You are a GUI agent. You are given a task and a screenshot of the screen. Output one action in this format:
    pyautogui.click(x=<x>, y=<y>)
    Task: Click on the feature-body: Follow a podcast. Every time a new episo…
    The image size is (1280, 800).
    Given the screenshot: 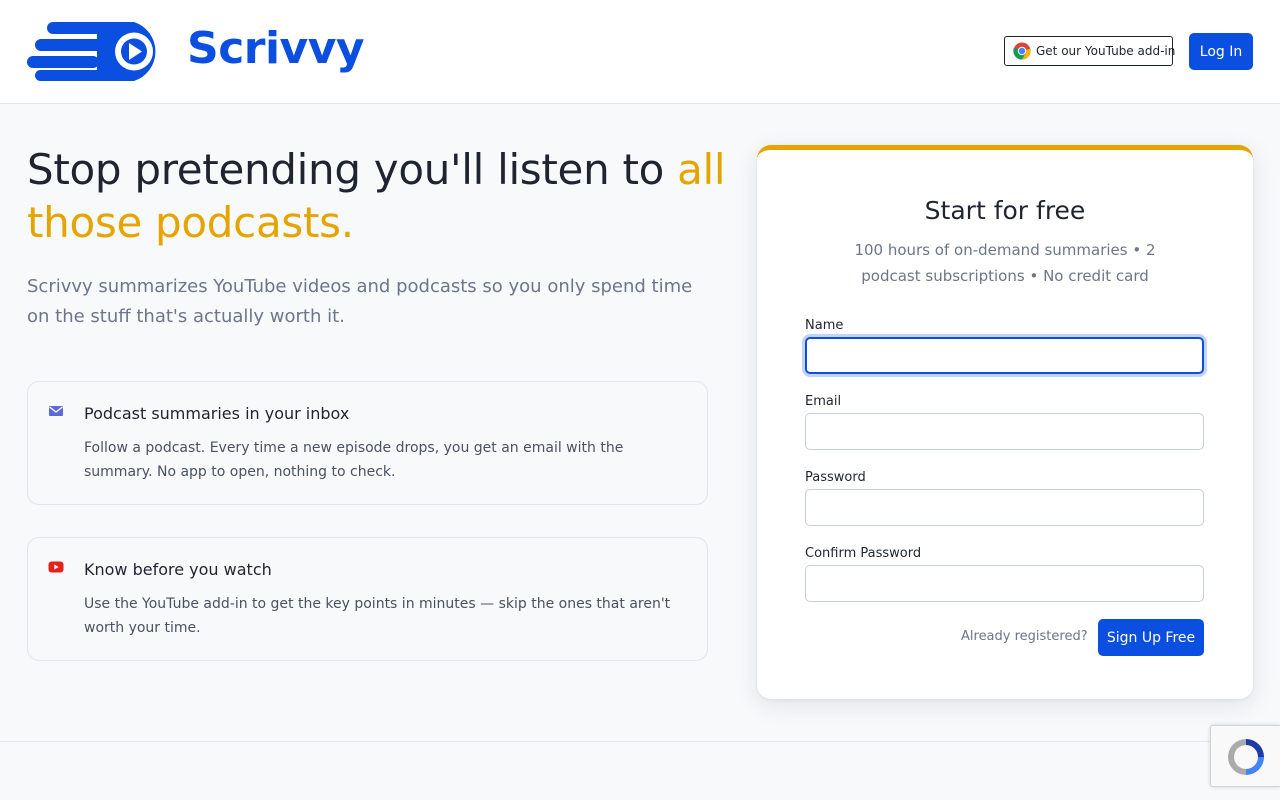 What is the action you would take?
    pyautogui.click(x=354, y=460)
    